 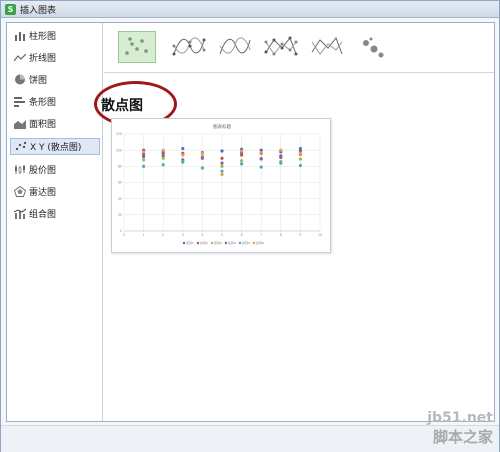 I want to click on x-tick-label: 3, so click(x=183, y=235).